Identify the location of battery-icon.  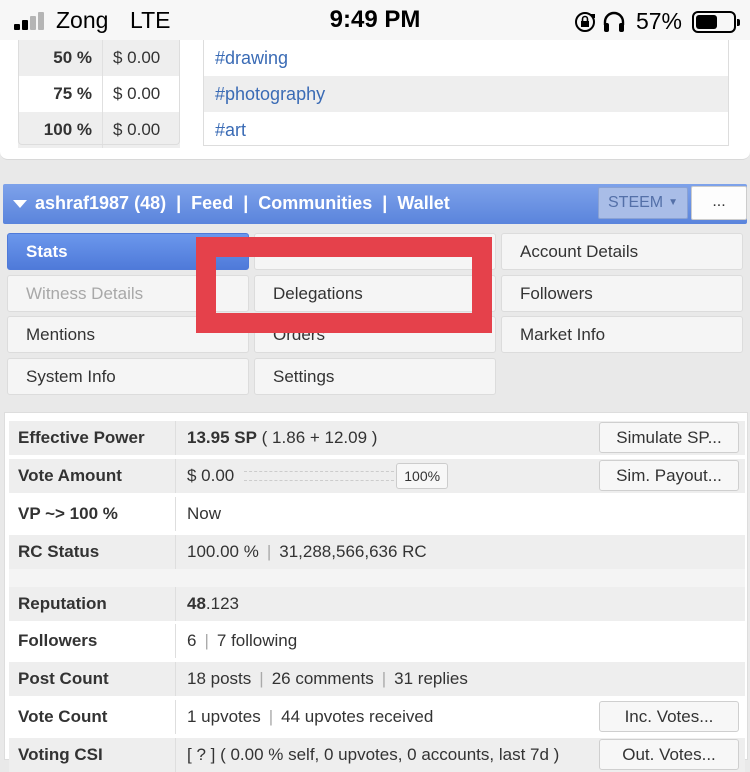
(716, 21).